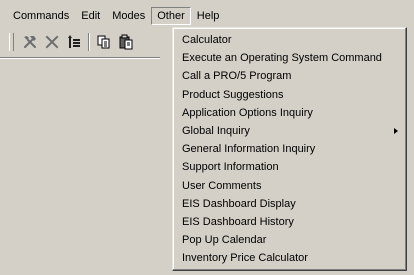 The width and height of the screenshot is (414, 275). What do you see at coordinates (289, 131) in the screenshot?
I see `menu-item-global-inquiry: Global Inquiry` at bounding box center [289, 131].